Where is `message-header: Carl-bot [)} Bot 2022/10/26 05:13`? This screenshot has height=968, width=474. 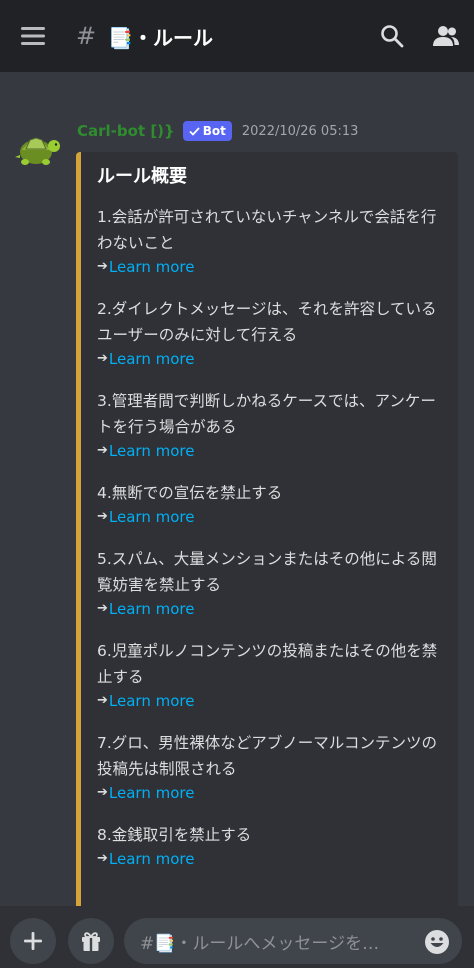
message-header: Carl-bot [)} Bot 2022/10/26 05:13 is located at coordinates (217, 131).